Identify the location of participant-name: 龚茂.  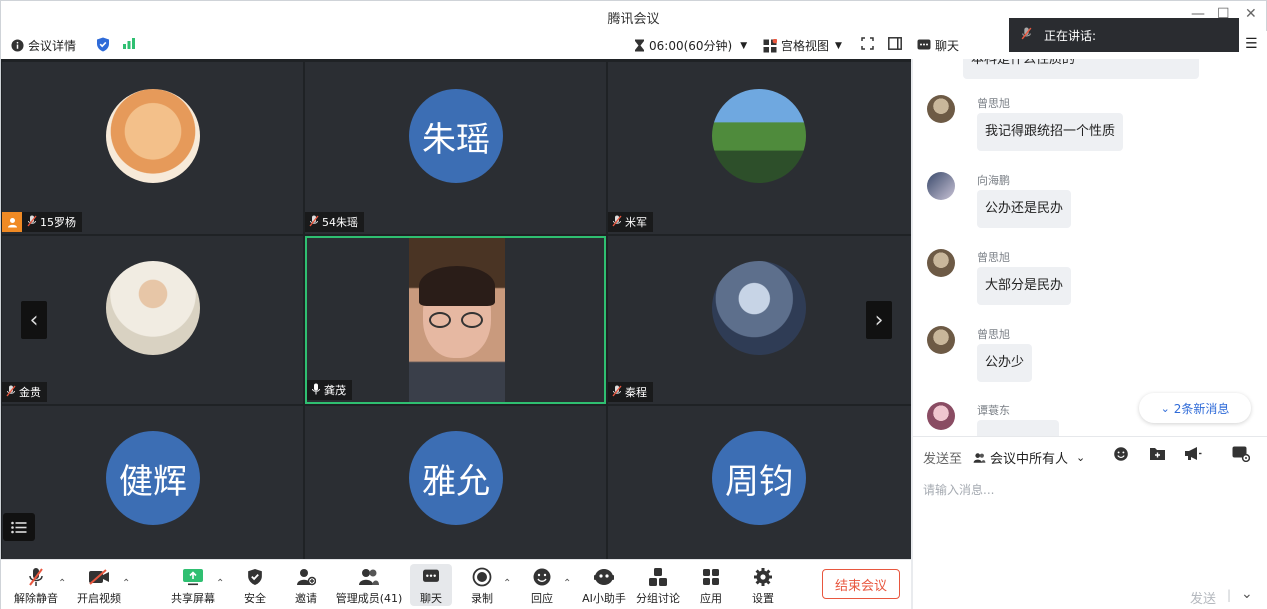
(335, 390).